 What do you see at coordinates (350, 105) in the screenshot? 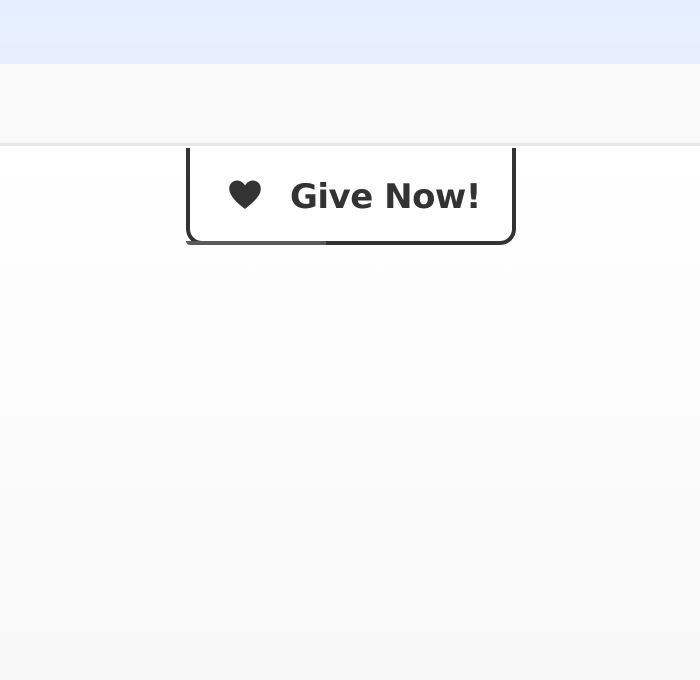
I see `header-bar` at bounding box center [350, 105].